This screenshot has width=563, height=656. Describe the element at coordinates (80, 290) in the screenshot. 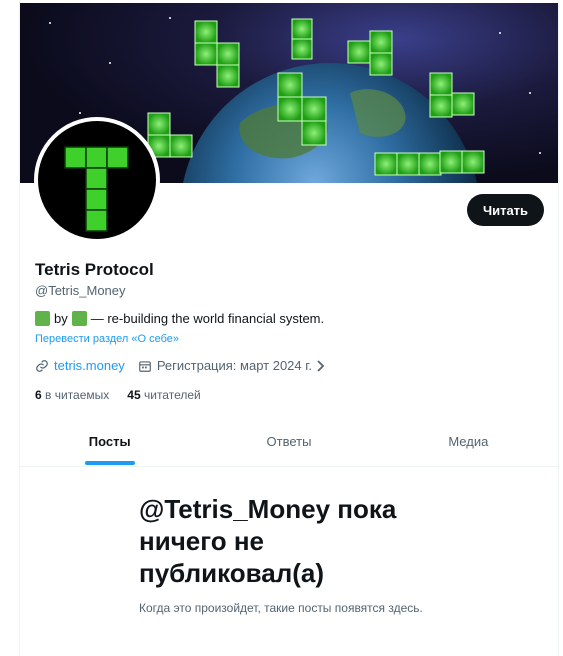

I see `profile-handle: @Tetris_Money` at that location.